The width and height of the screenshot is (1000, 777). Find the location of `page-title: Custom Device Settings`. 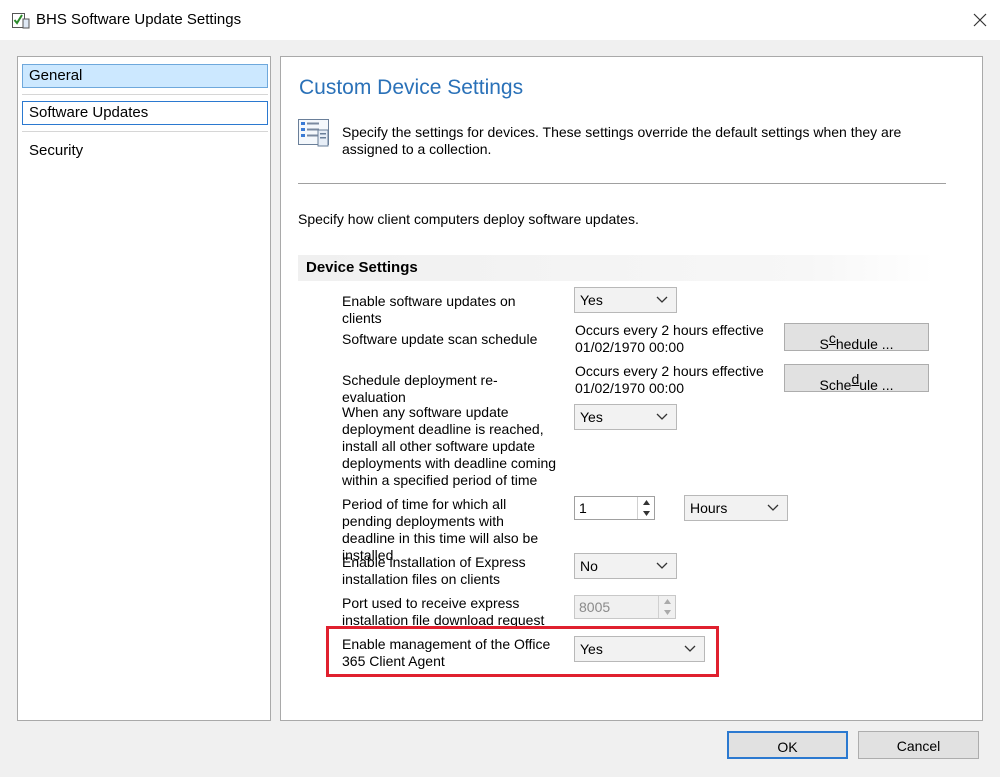

page-title: Custom Device Settings is located at coordinates (411, 87).